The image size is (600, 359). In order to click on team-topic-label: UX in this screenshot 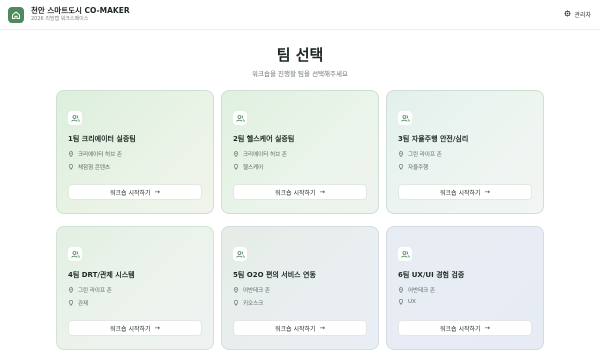, I will do `click(412, 302)`.